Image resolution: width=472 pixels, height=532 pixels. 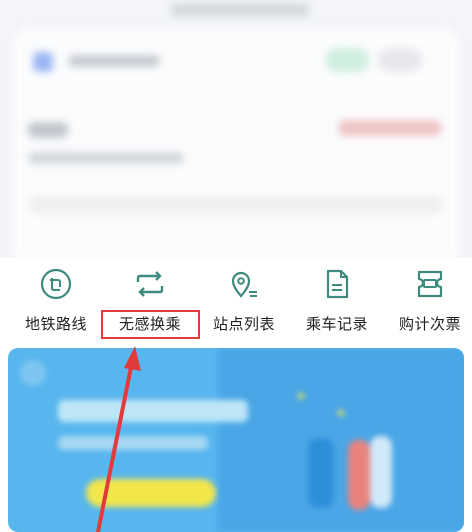 I want to click on banner-cta-blur, so click(x=151, y=493).